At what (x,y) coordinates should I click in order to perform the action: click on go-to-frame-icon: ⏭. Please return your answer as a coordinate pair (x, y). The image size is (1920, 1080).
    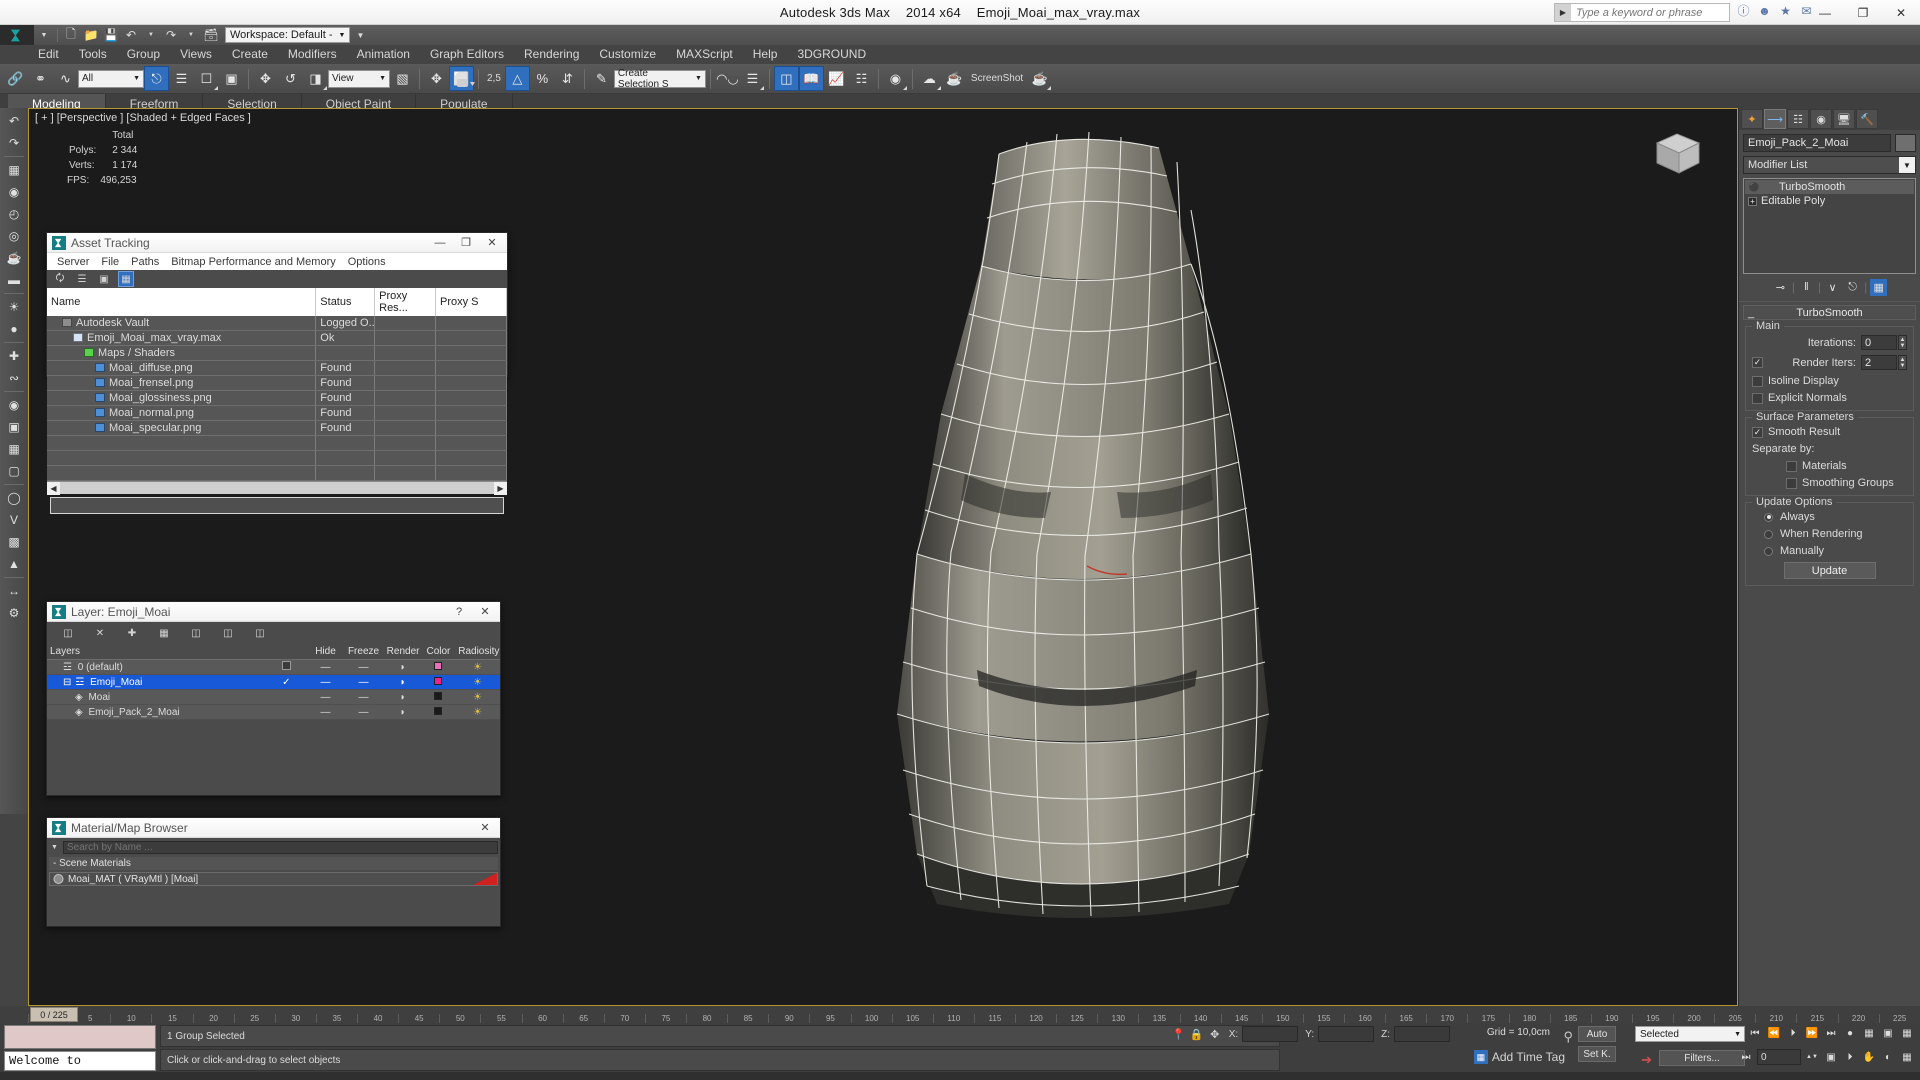
    Looking at the image, I should click on (1746, 1057).